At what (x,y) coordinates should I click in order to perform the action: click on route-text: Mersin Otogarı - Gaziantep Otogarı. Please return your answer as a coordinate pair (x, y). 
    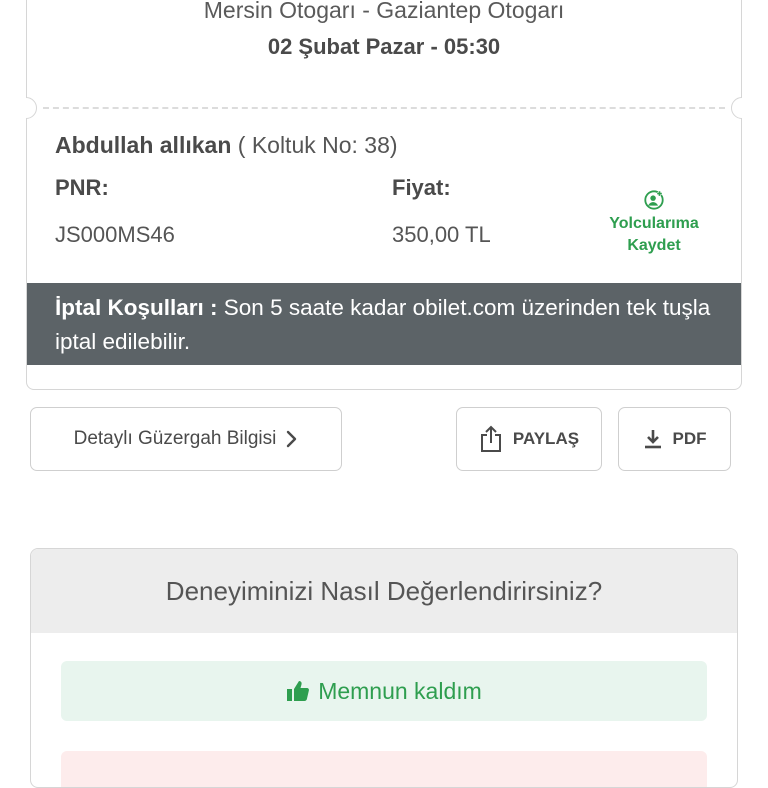
    Looking at the image, I should click on (384, 11).